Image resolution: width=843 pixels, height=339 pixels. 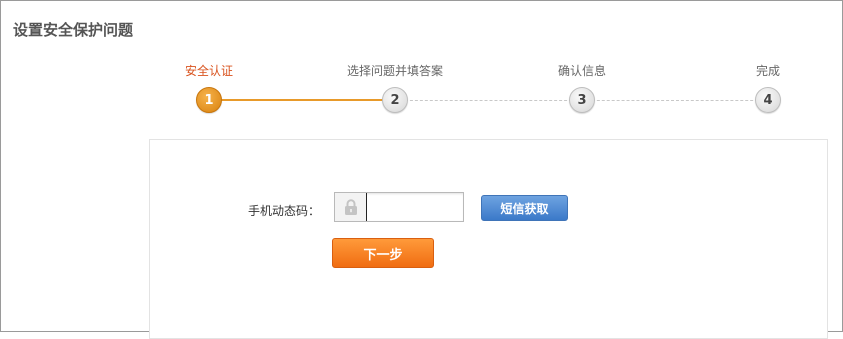 What do you see at coordinates (351, 207) in the screenshot?
I see `lock-icon` at bounding box center [351, 207].